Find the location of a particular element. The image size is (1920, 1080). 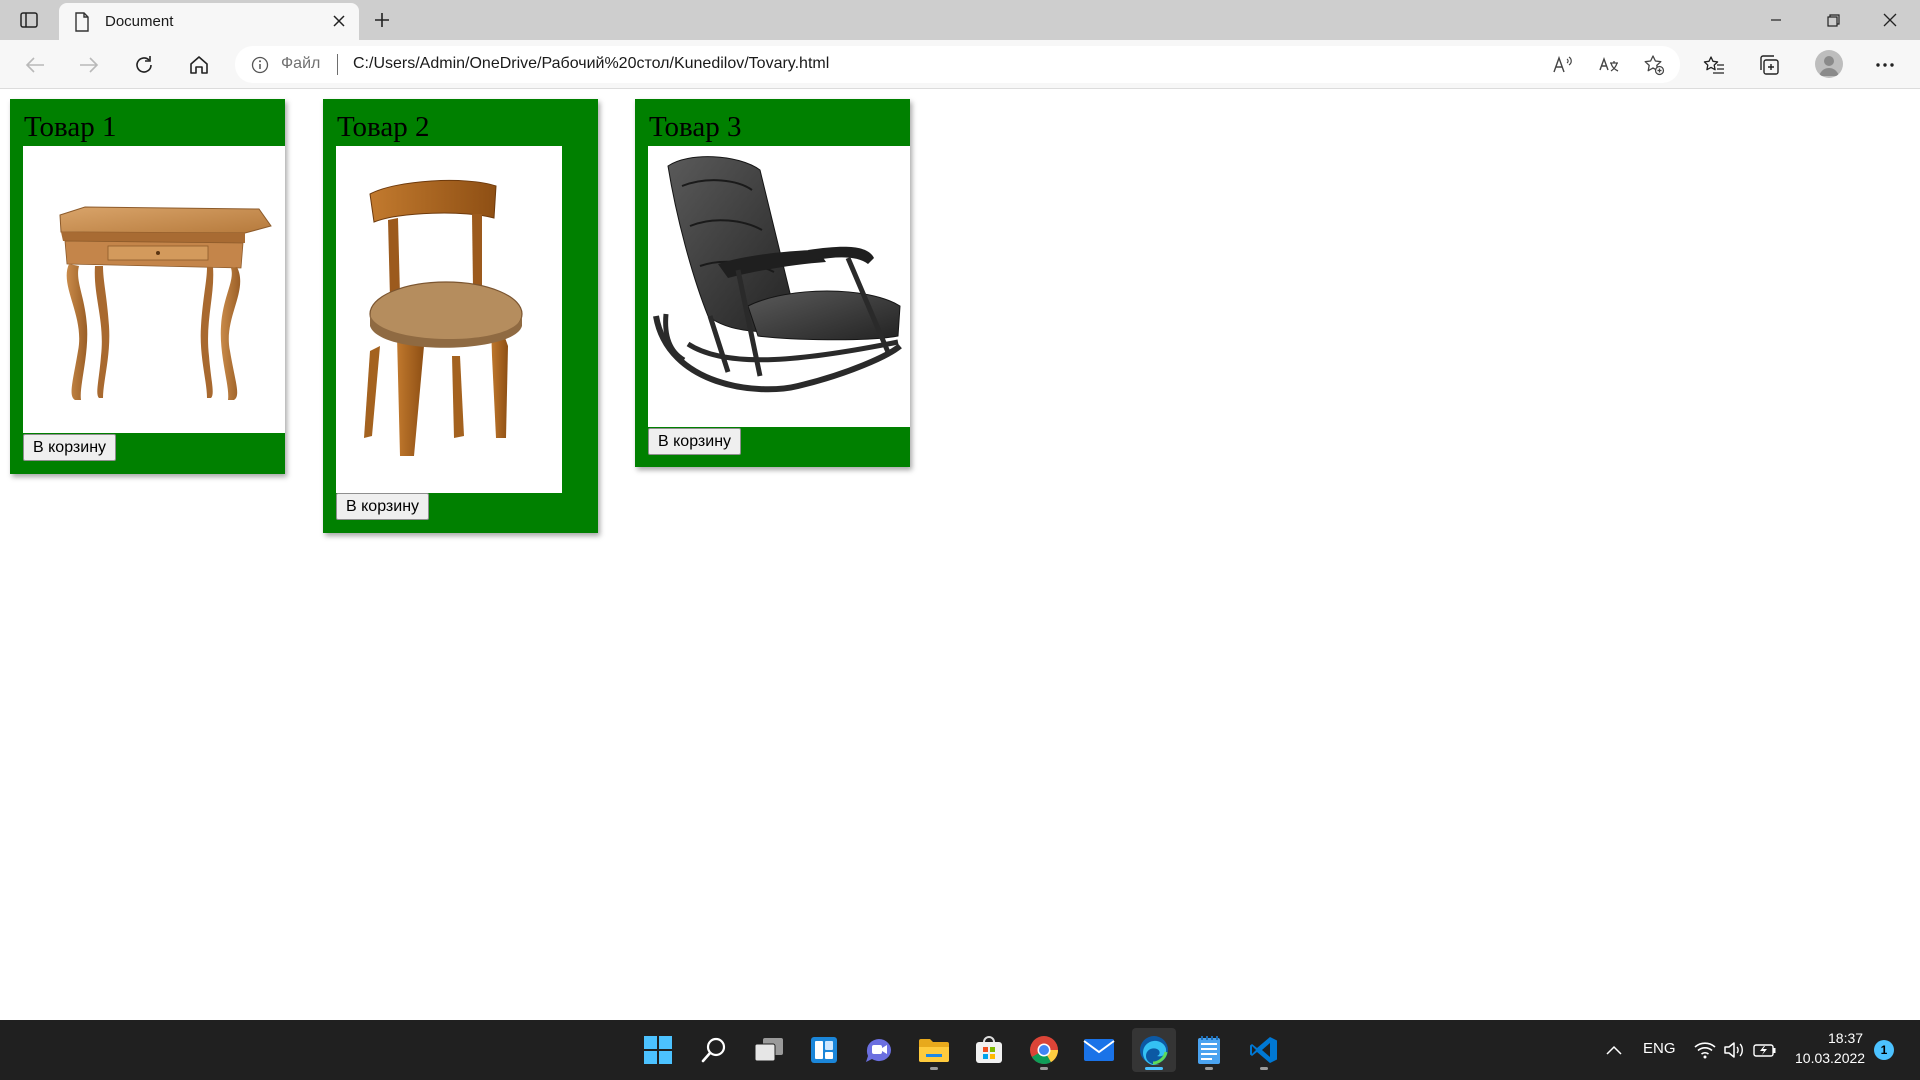

tab-title: Document is located at coordinates (139, 21).